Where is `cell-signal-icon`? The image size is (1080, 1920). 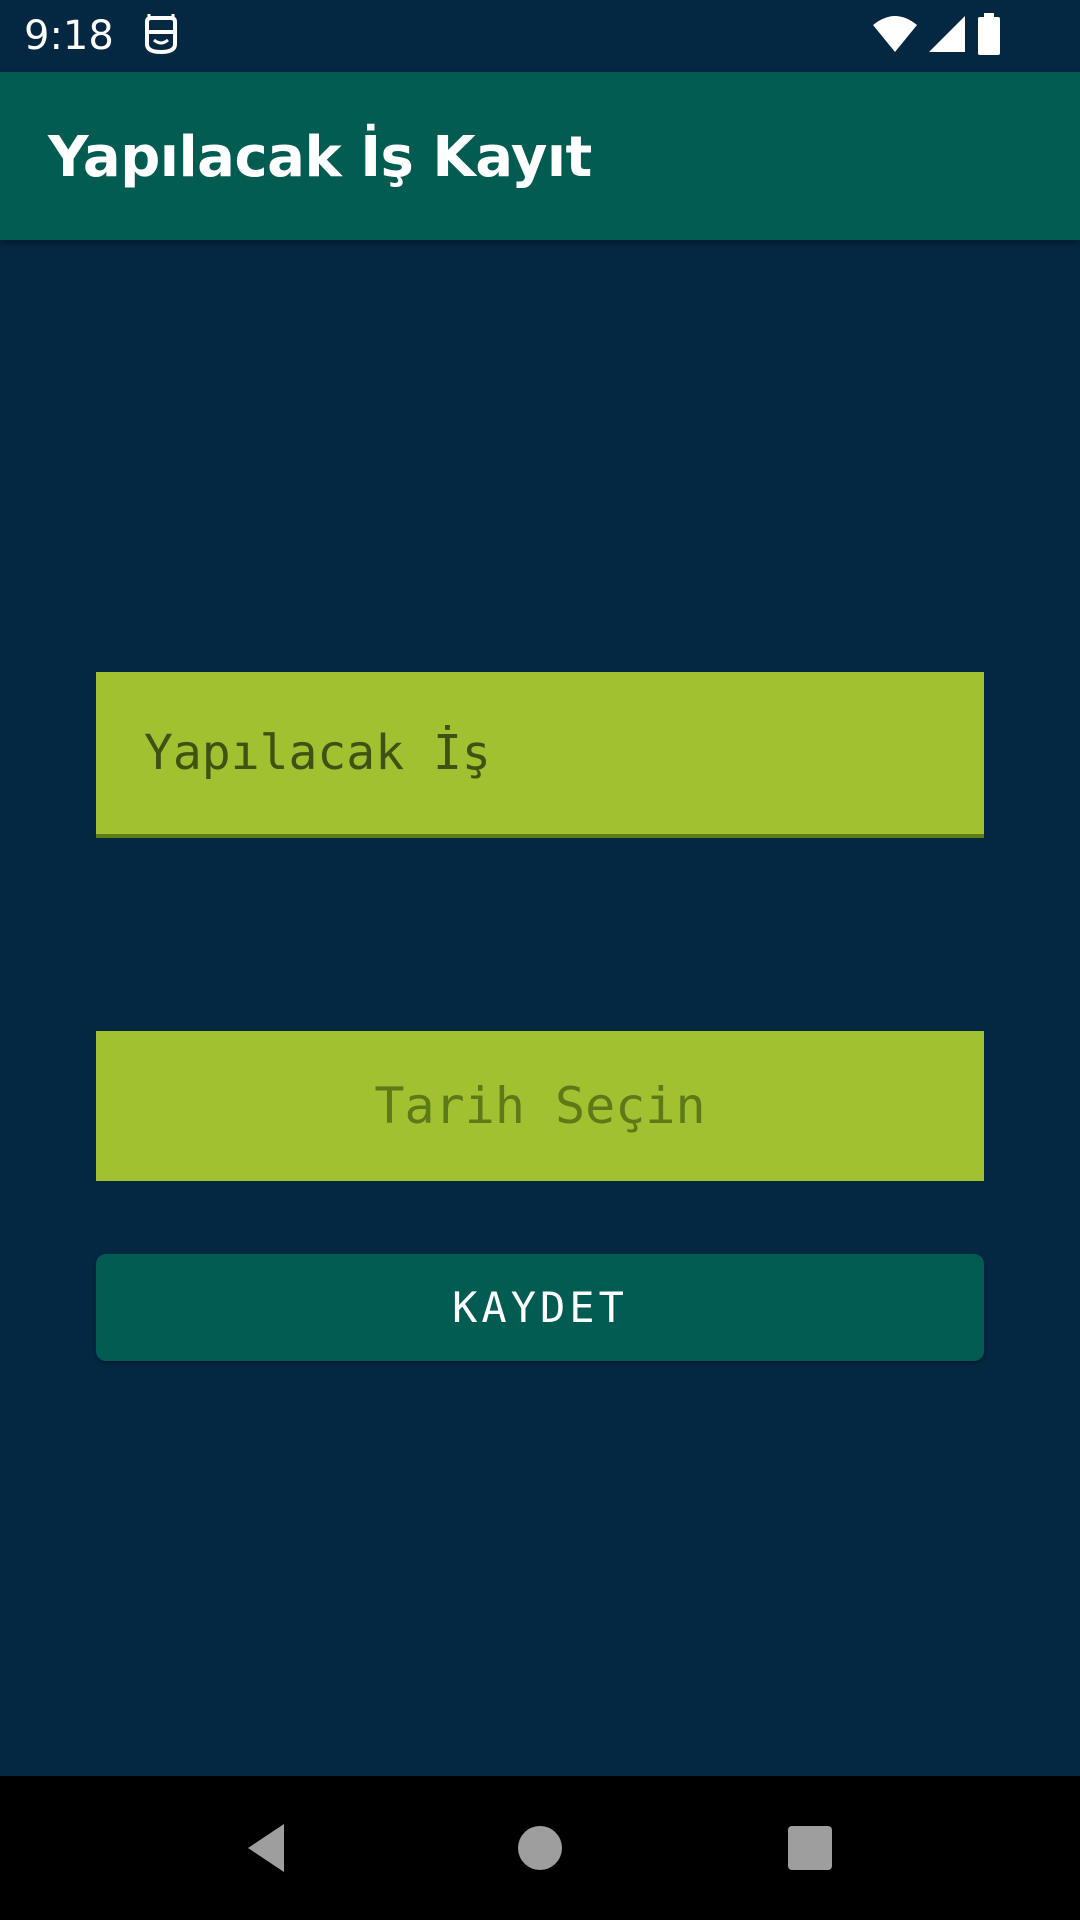
cell-signal-icon is located at coordinates (947, 36).